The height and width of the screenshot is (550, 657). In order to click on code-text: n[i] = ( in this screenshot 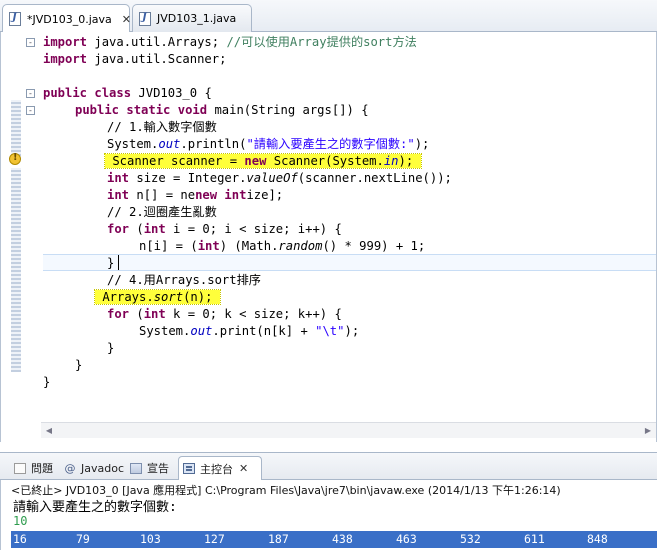, I will do `click(168, 246)`.